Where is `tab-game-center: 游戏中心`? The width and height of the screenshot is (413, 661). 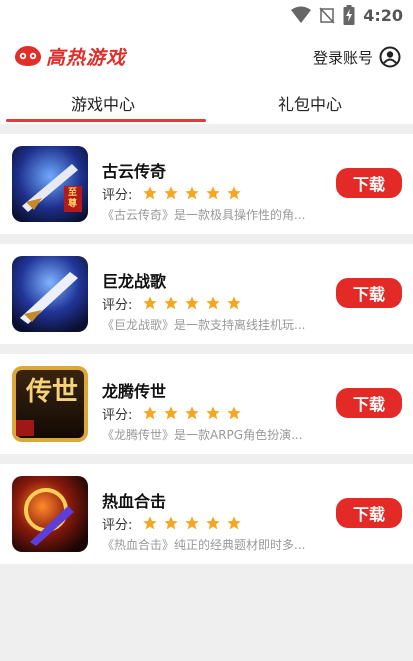
tab-game-center: 游戏中心 is located at coordinates (103, 103).